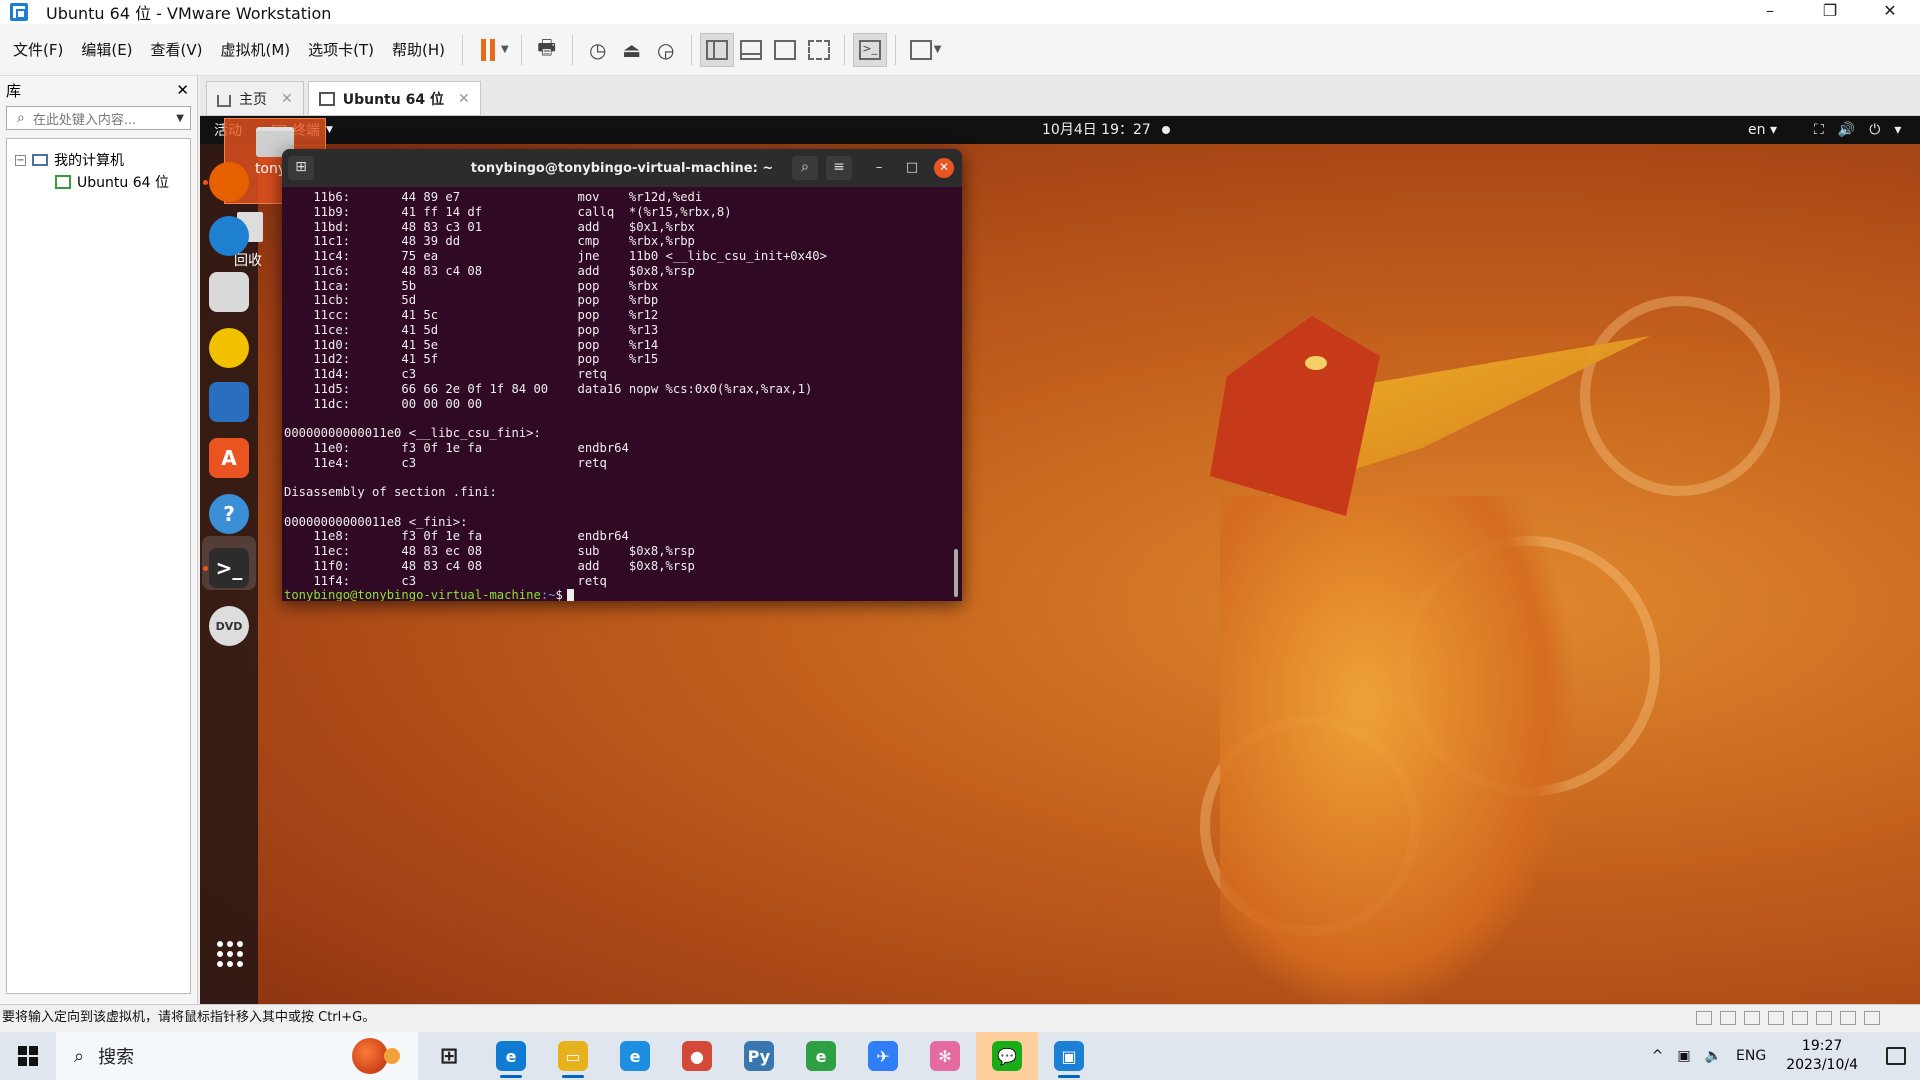  I want to click on taskbar-app-python: Py, so click(759, 1056).